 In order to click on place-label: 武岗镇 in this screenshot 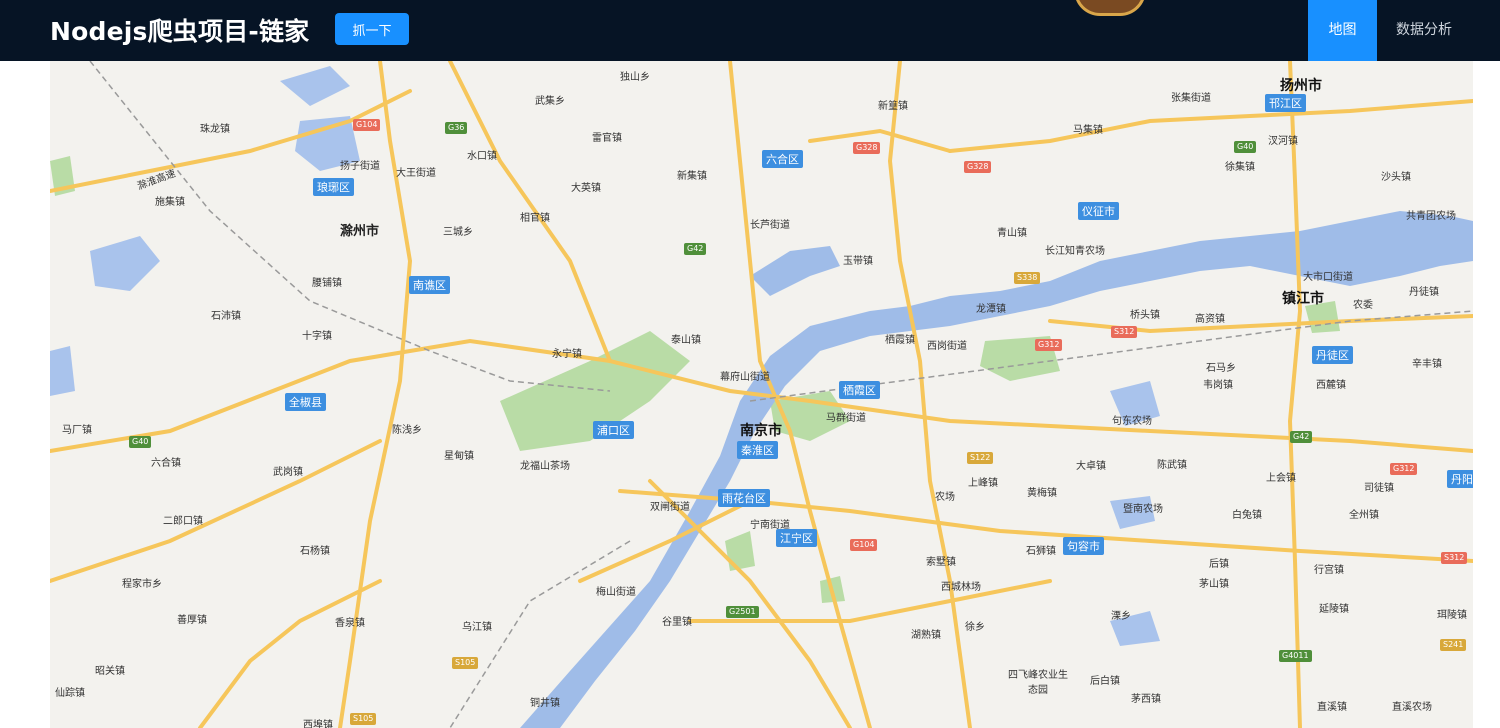, I will do `click(288, 472)`.